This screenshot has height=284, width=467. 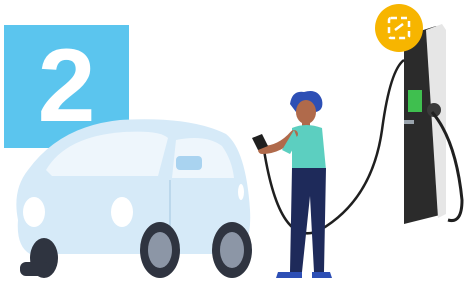 What do you see at coordinates (434, 124) in the screenshot?
I see `charging-station` at bounding box center [434, 124].